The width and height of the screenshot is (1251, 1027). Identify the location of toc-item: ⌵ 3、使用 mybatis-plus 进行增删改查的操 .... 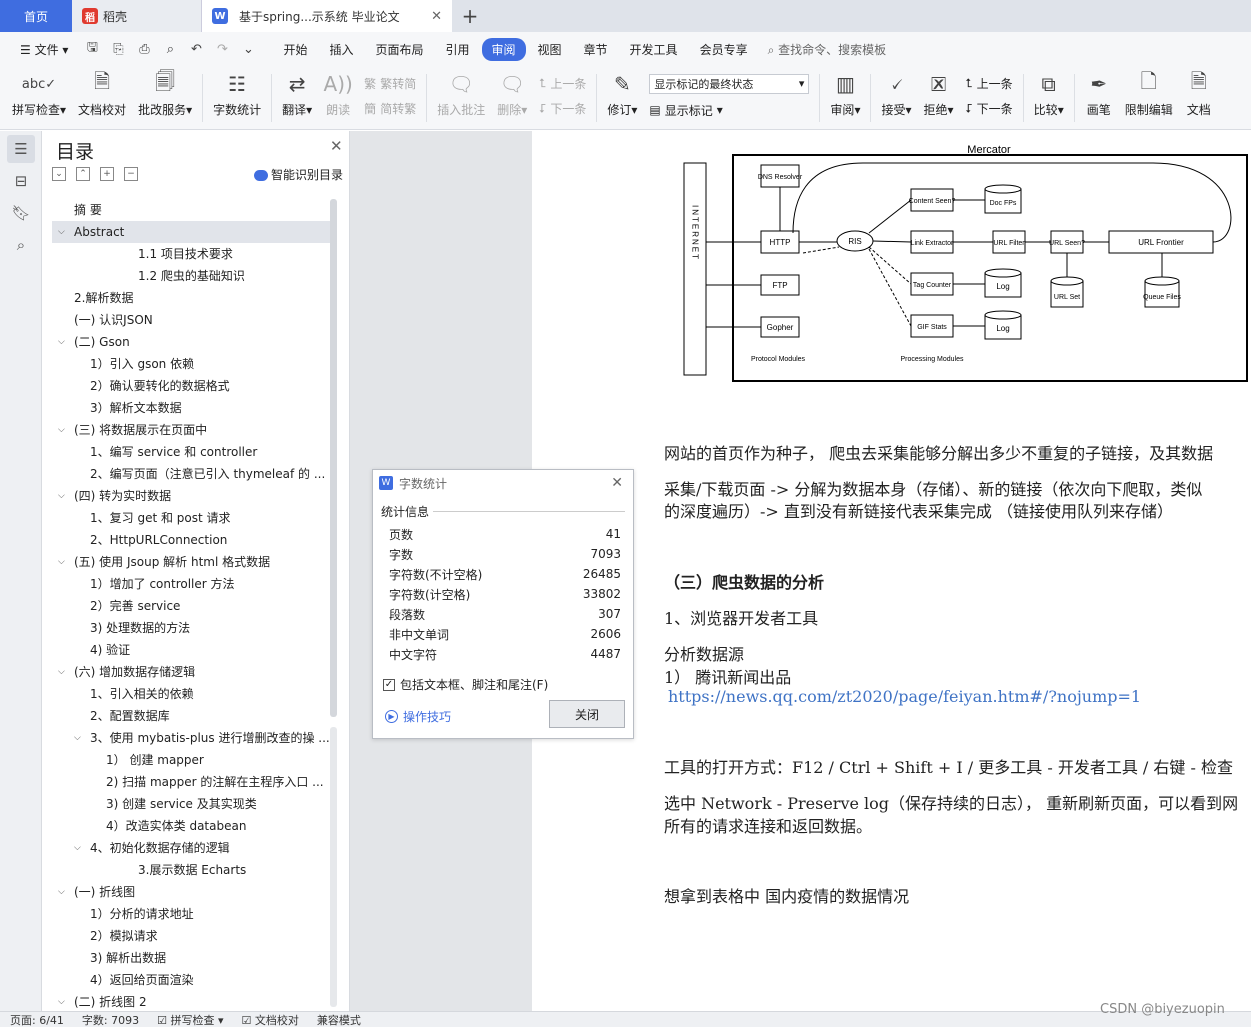
(191, 738).